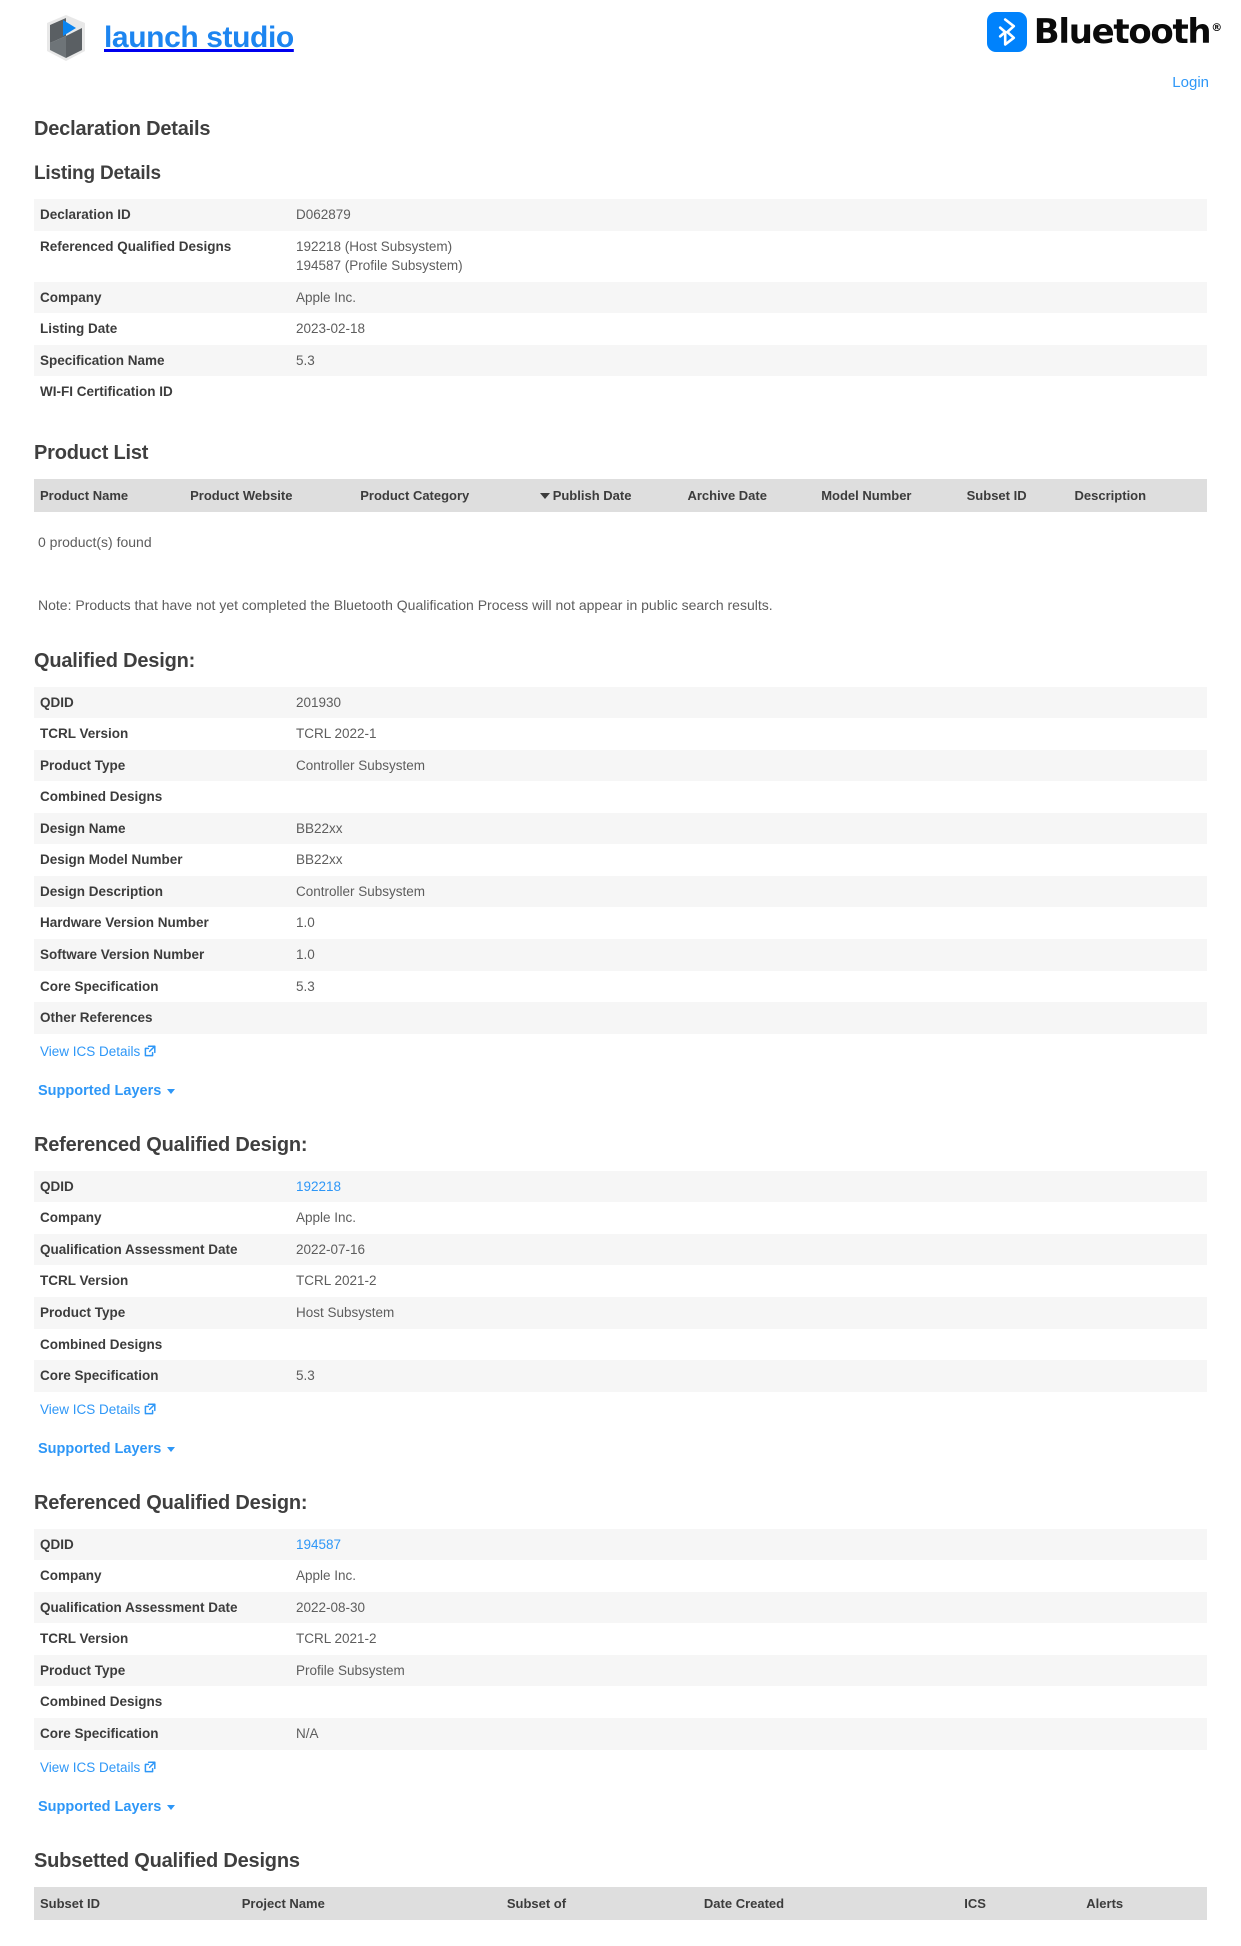 The height and width of the screenshot is (1946, 1241). Describe the element at coordinates (331, 1607) in the screenshot. I see `row-value: 2022-08-30` at that location.